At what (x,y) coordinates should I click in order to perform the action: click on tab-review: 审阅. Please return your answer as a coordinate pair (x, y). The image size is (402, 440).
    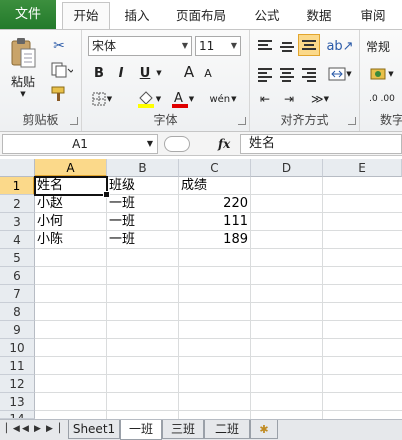
    Looking at the image, I should click on (373, 16).